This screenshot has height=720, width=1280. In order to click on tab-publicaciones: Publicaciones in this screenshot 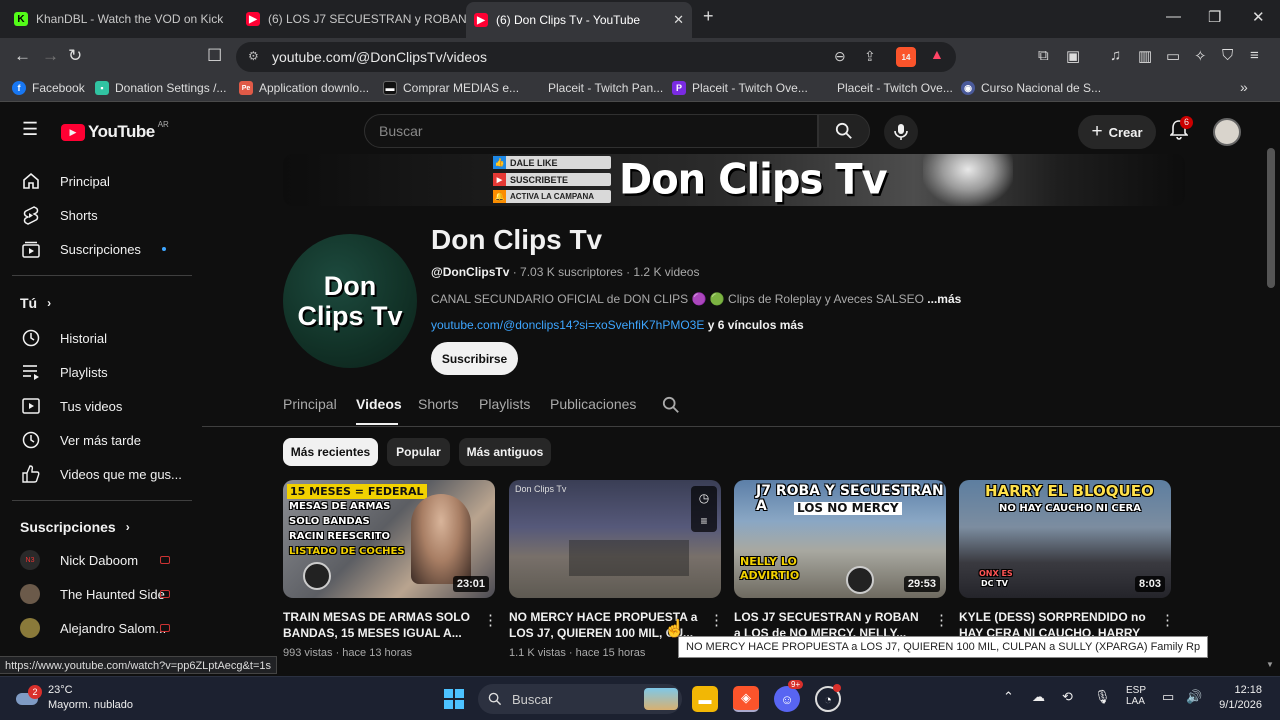, I will do `click(593, 404)`.